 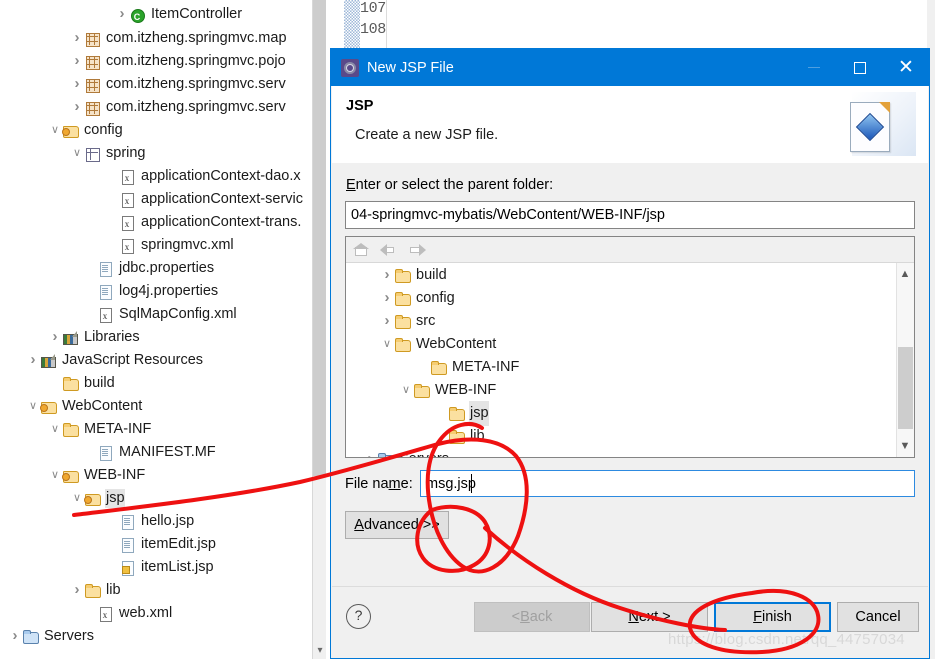 I want to click on tree-row: springmvc.xml, so click(x=117, y=246).